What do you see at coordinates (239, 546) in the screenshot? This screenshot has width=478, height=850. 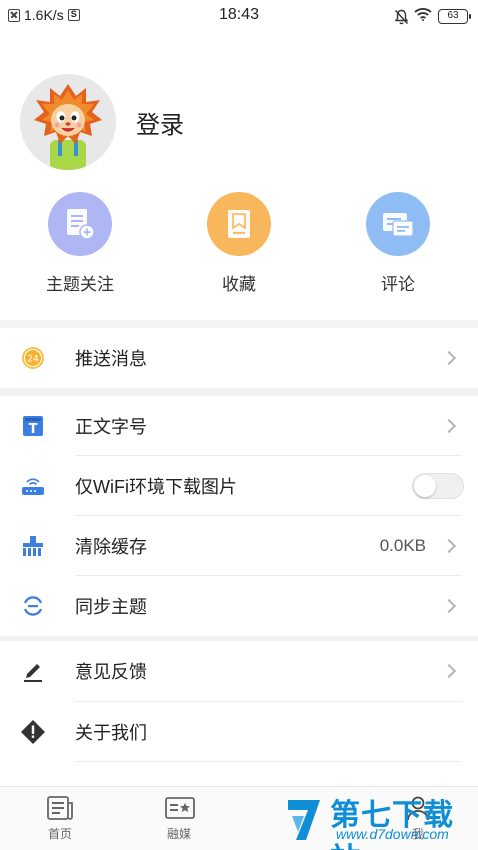 I see `menu-clear-cache: 清除缓存 0.0KB` at bounding box center [239, 546].